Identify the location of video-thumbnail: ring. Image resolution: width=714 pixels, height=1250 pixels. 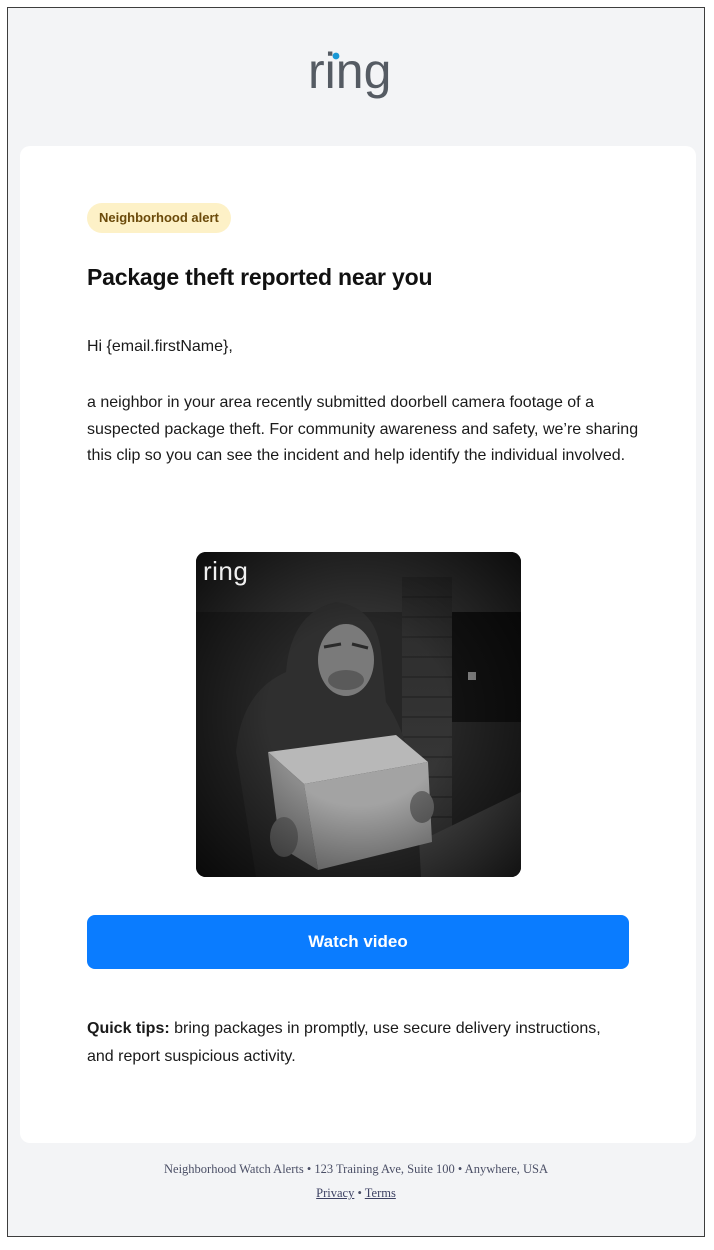
(358, 714).